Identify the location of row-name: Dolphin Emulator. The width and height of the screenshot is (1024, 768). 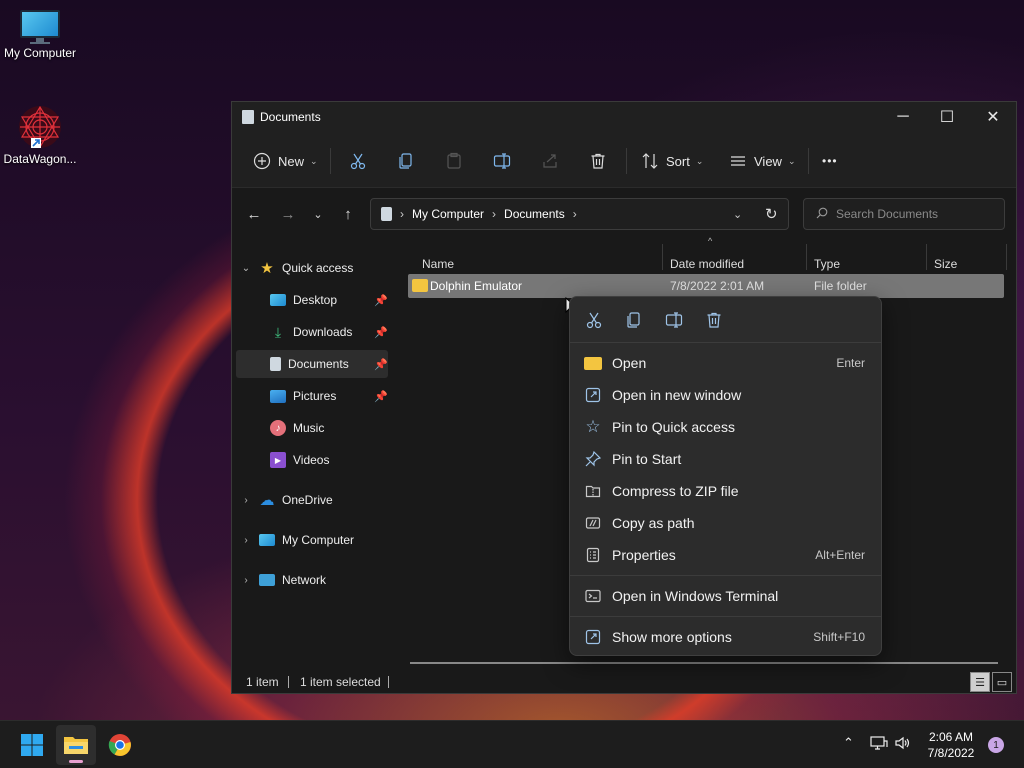
(476, 286).